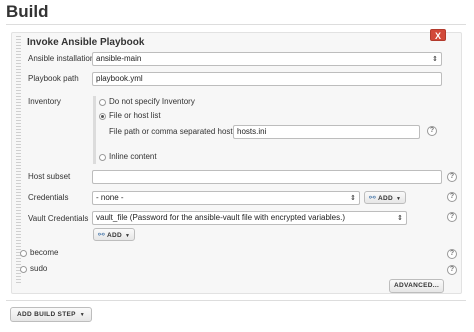  Describe the element at coordinates (53, 78) in the screenshot. I see `playbook-path-label: Playbook path` at that location.